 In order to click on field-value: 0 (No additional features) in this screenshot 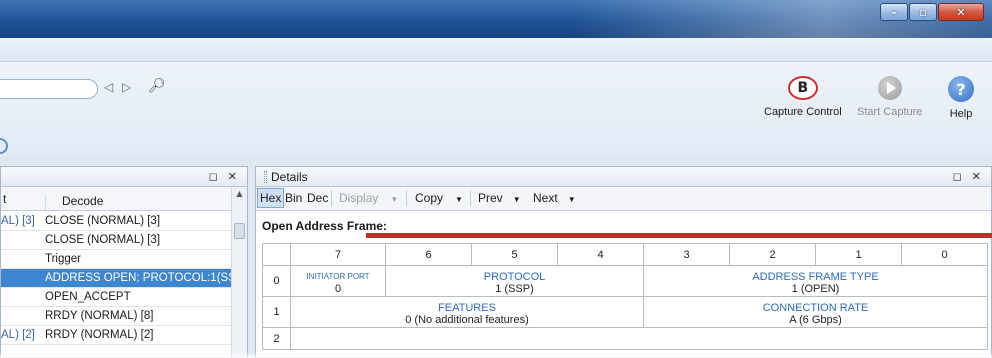, I will do `click(467, 319)`.